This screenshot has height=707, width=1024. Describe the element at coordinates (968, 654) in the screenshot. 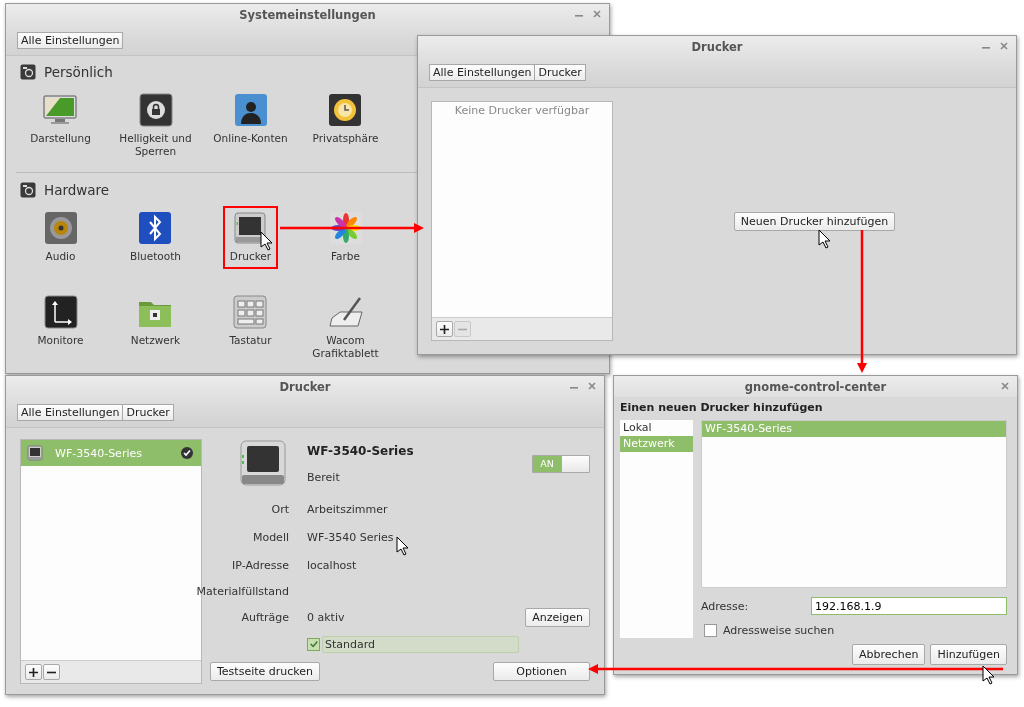

I see `add-button: Hinzufügen` at that location.